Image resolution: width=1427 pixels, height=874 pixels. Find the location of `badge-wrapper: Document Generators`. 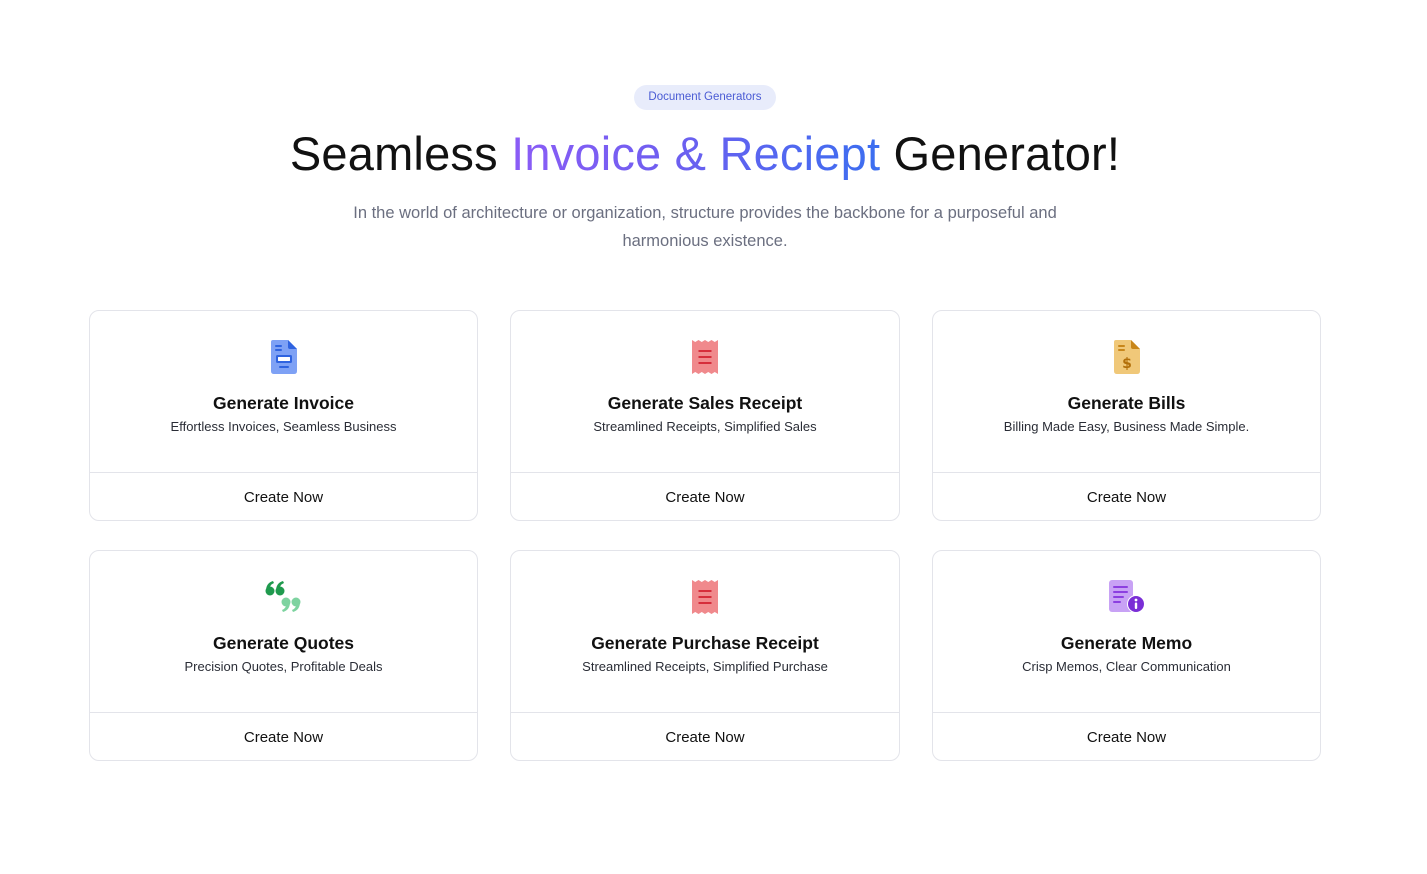

badge-wrapper: Document Generators is located at coordinates (705, 97).